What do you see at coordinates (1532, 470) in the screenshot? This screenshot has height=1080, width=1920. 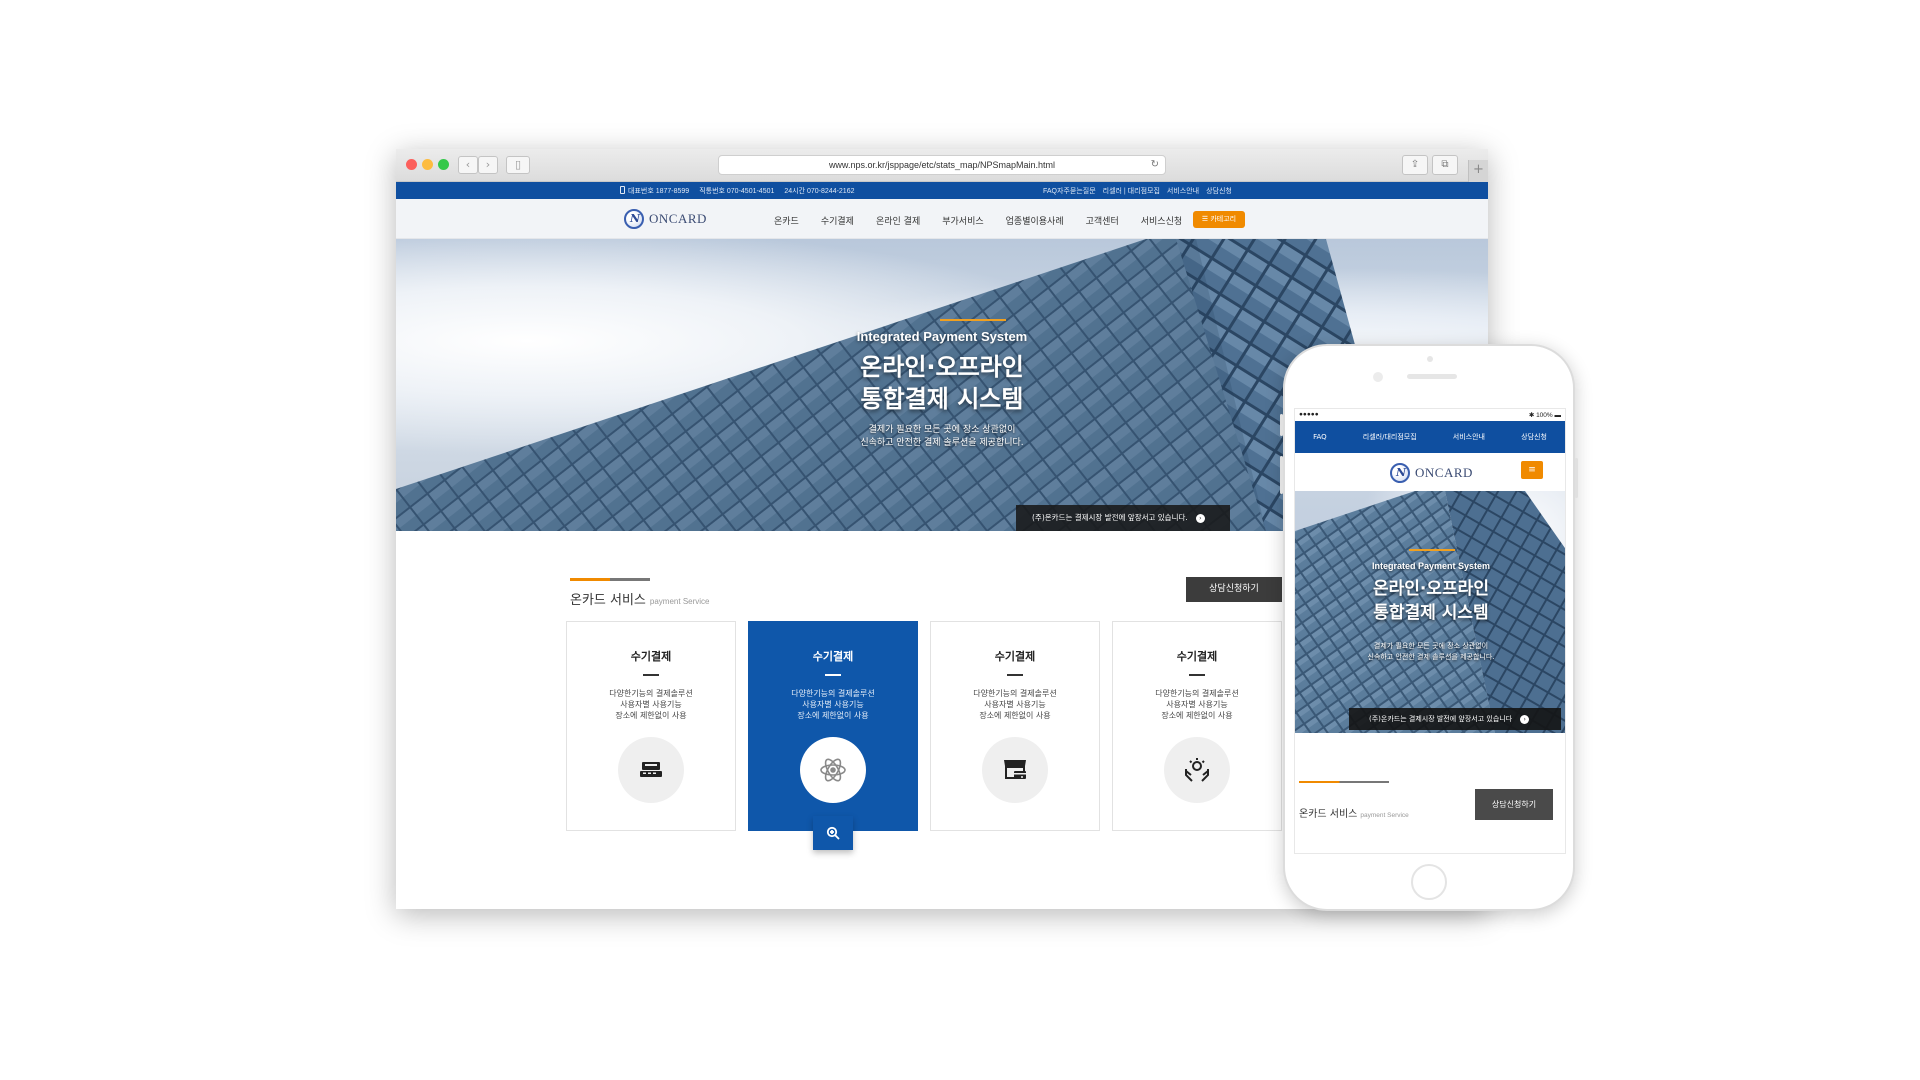 I see `hamburger-menu-icon: ≡` at bounding box center [1532, 470].